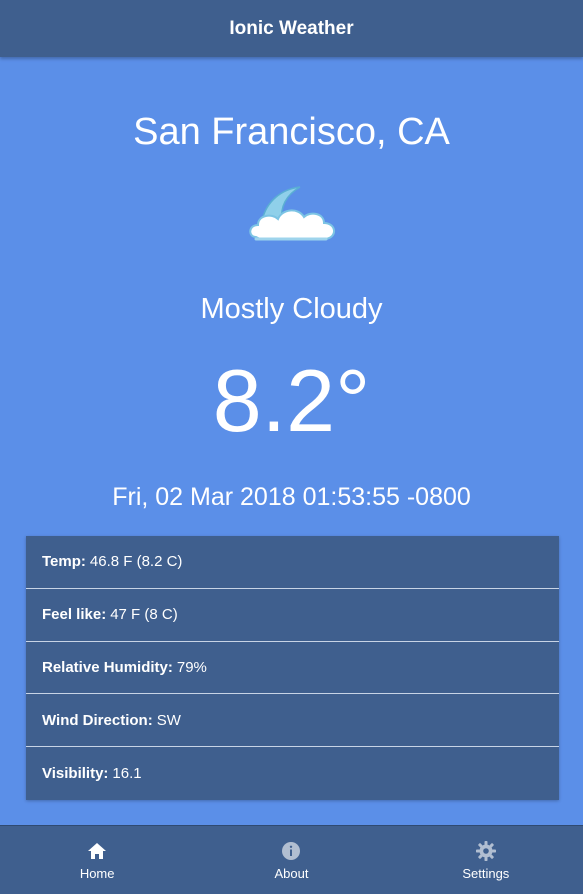  What do you see at coordinates (291, 497) in the screenshot?
I see `observation-time: Fri, 02 Mar 2018 01:53:55 -0800` at bounding box center [291, 497].